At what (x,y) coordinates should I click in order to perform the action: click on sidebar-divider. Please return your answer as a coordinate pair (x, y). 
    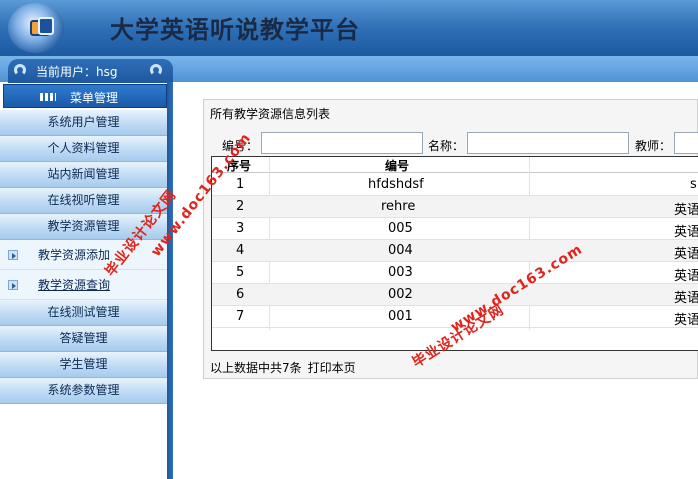
    Looking at the image, I should click on (170, 280).